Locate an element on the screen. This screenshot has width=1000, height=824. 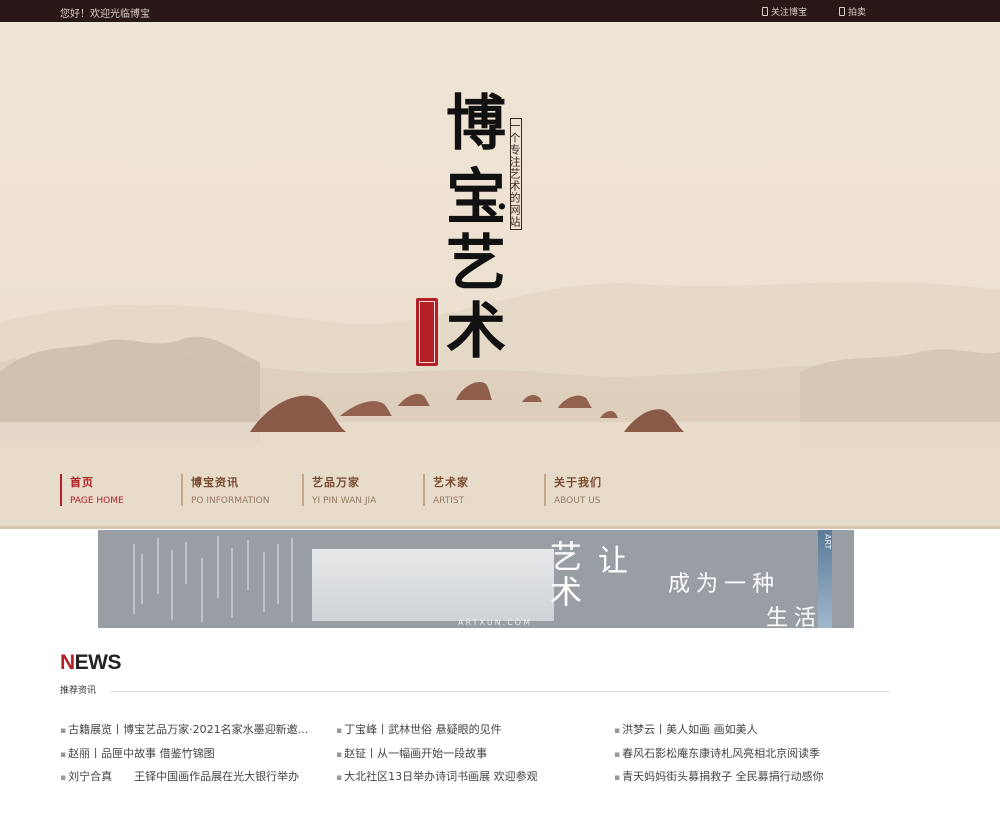
news-item-title: 丁宝峰丨武林世俗 悬疑眼的见件 is located at coordinates (423, 729).